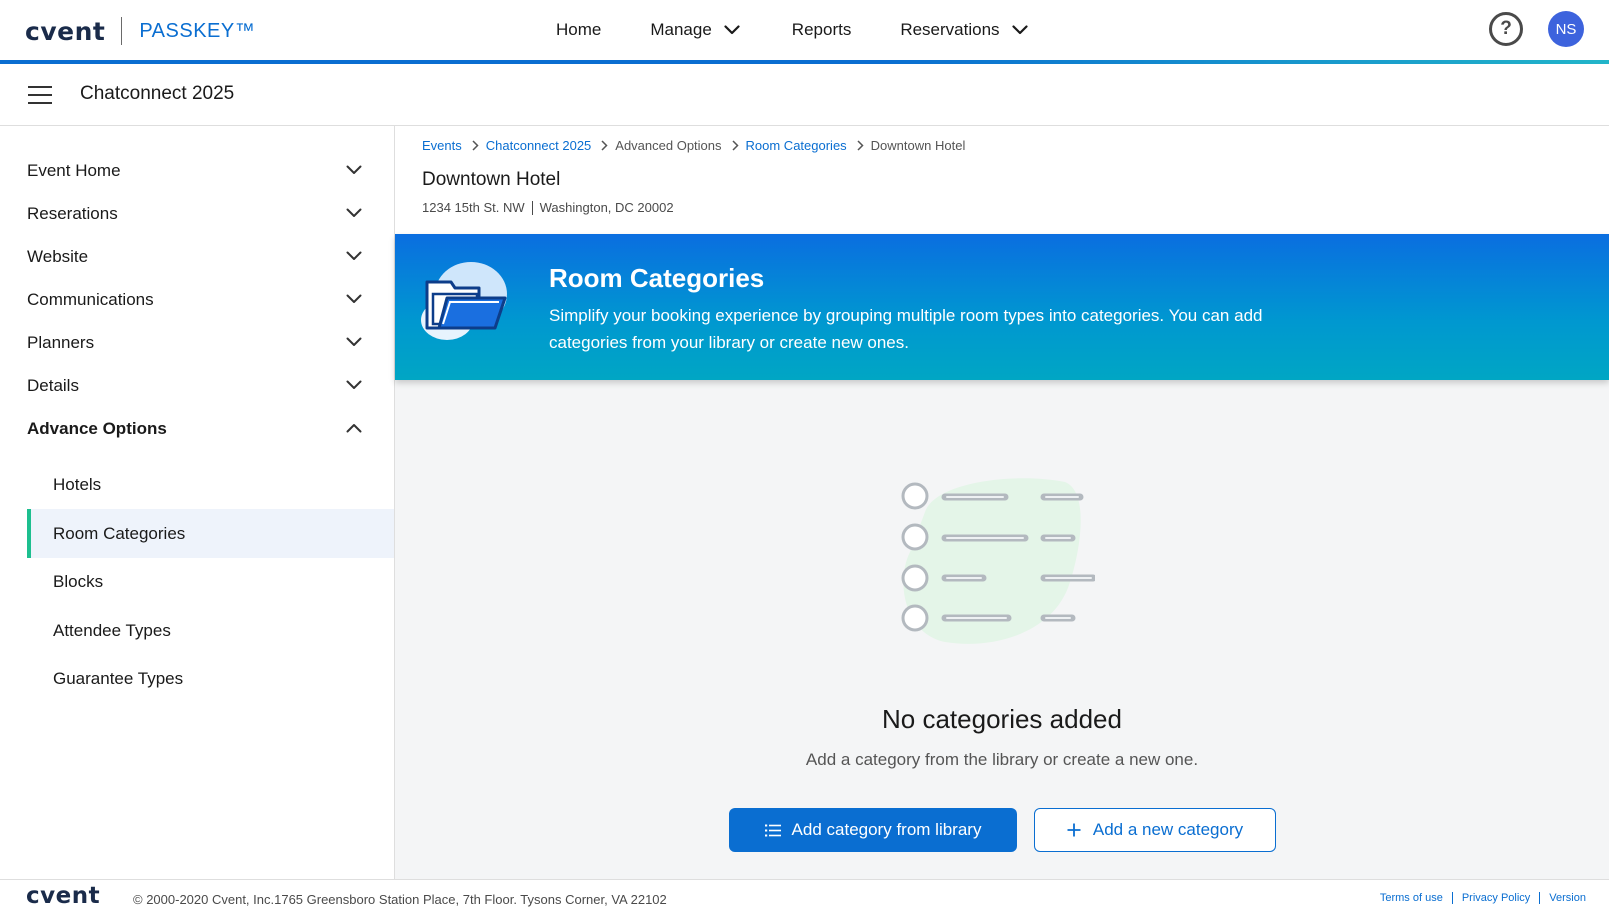 This screenshot has height=916, width=1609. Describe the element at coordinates (1168, 829) in the screenshot. I see `add-new-category-label: Add a new category` at that location.